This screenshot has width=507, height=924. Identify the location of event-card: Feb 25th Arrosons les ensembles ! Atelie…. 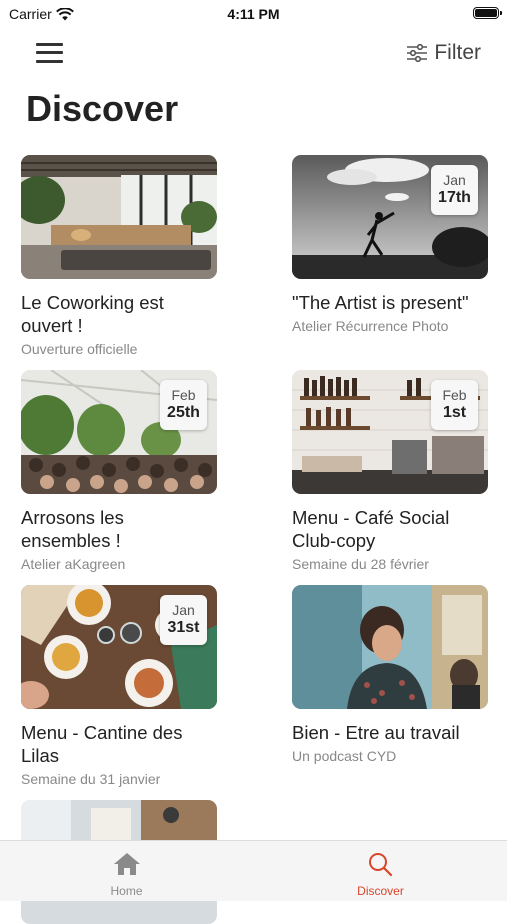
(119, 471).